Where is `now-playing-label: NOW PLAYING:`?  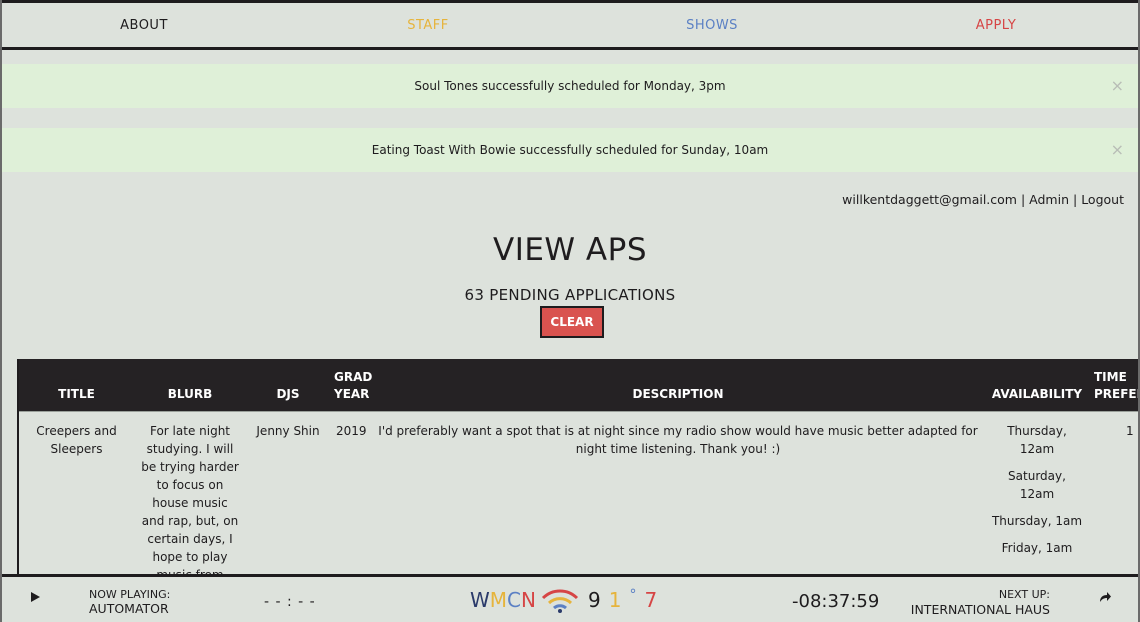 now-playing-label: NOW PLAYING: is located at coordinates (130, 594).